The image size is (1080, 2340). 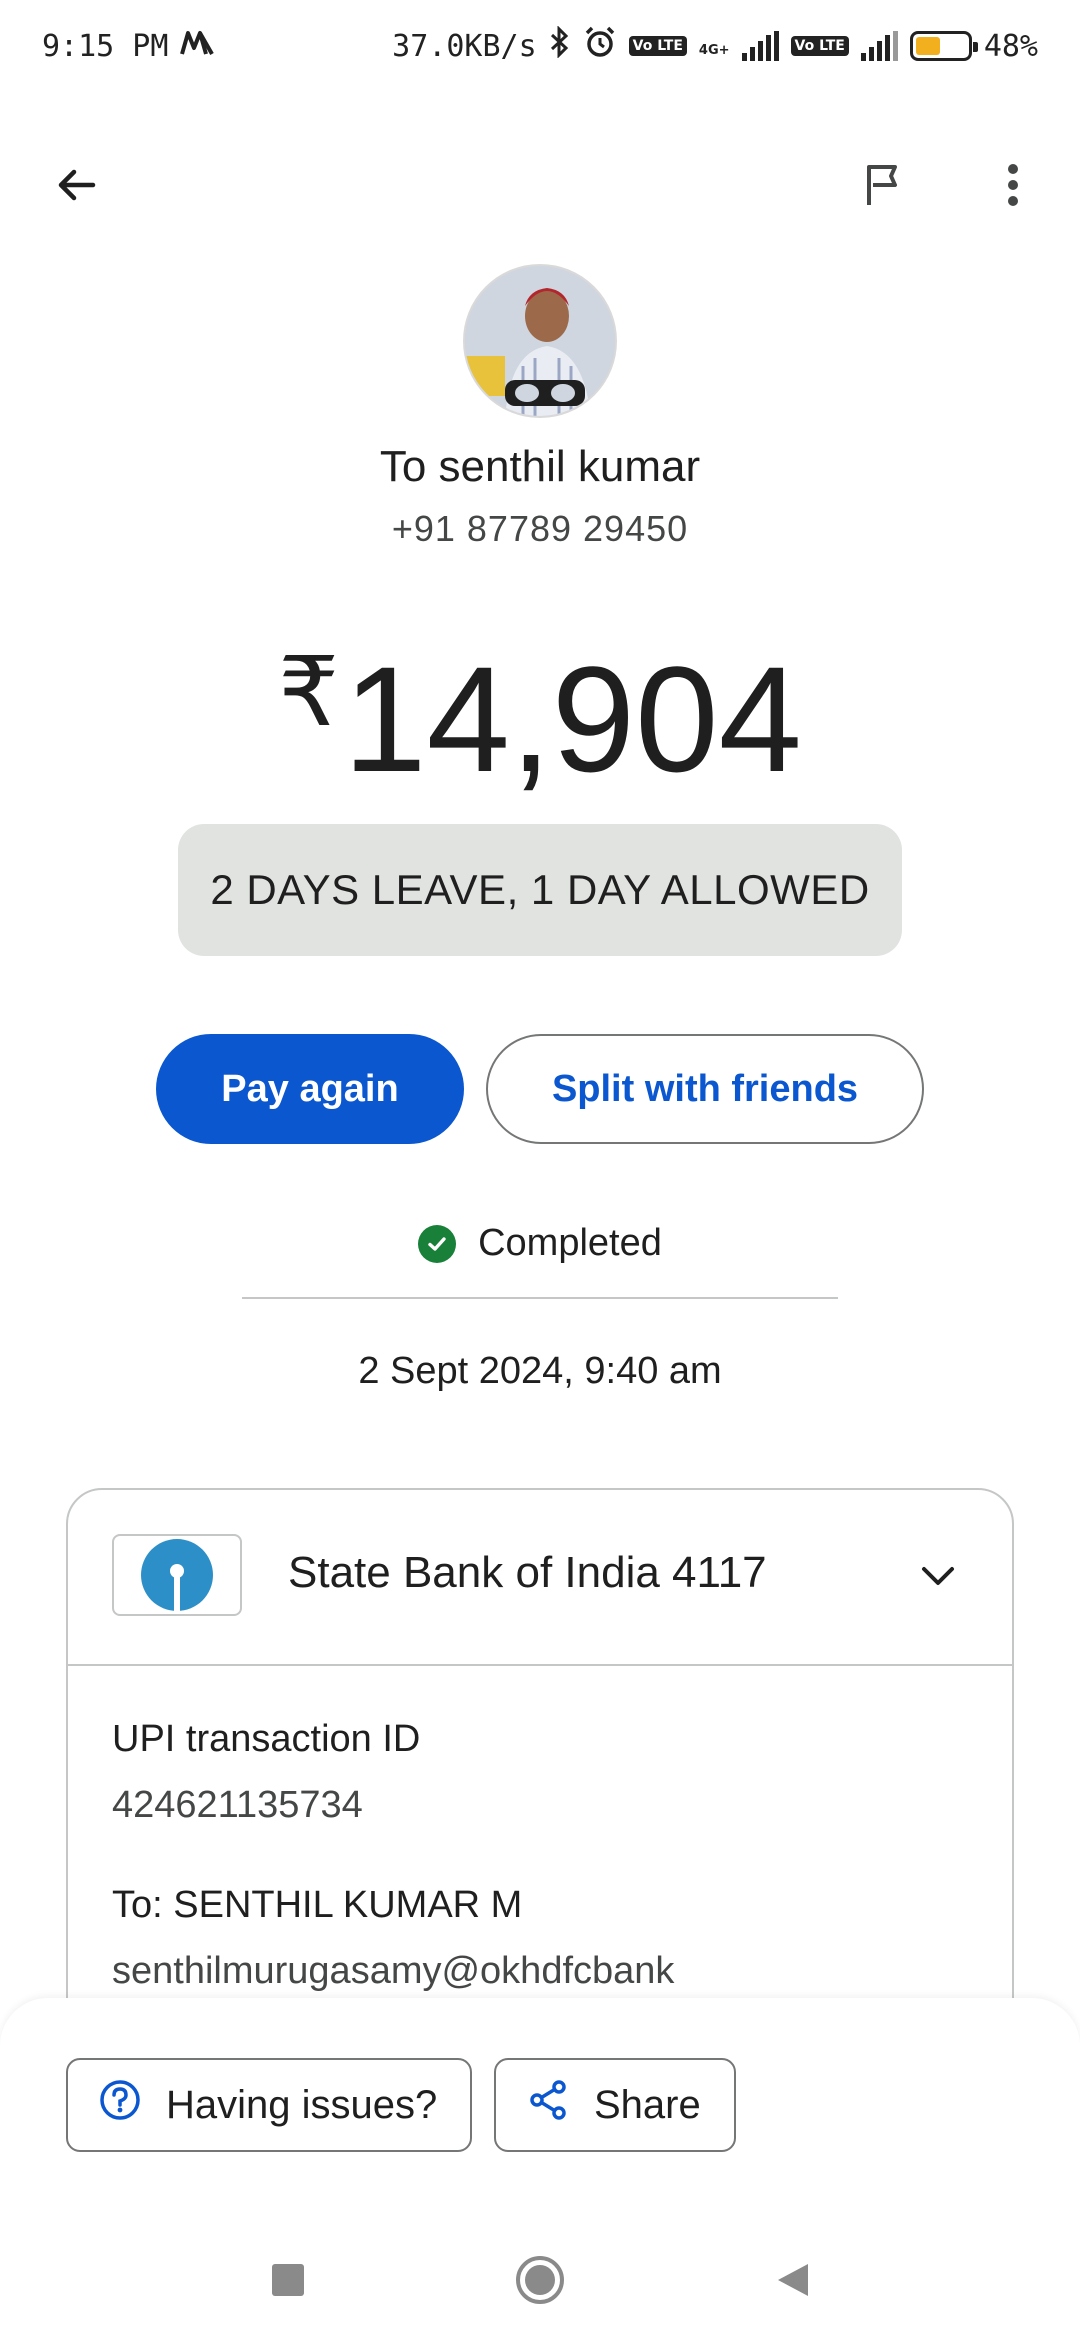 I want to click on amount-value: 14,904, so click(x=572, y=719).